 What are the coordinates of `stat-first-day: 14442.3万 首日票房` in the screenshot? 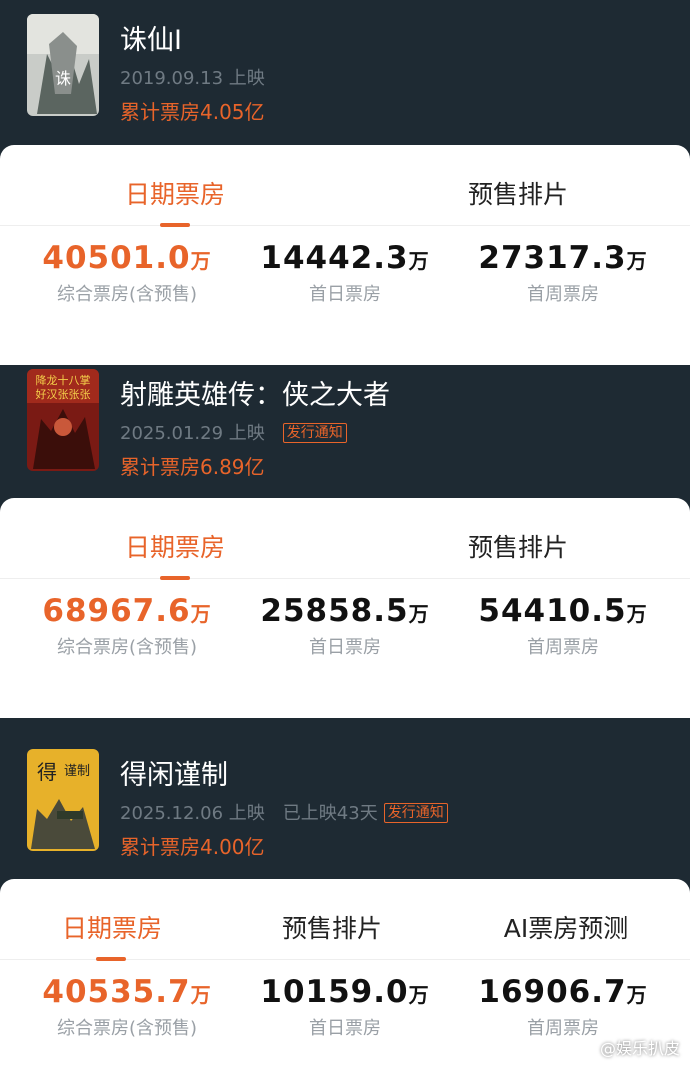 It's located at (345, 273).